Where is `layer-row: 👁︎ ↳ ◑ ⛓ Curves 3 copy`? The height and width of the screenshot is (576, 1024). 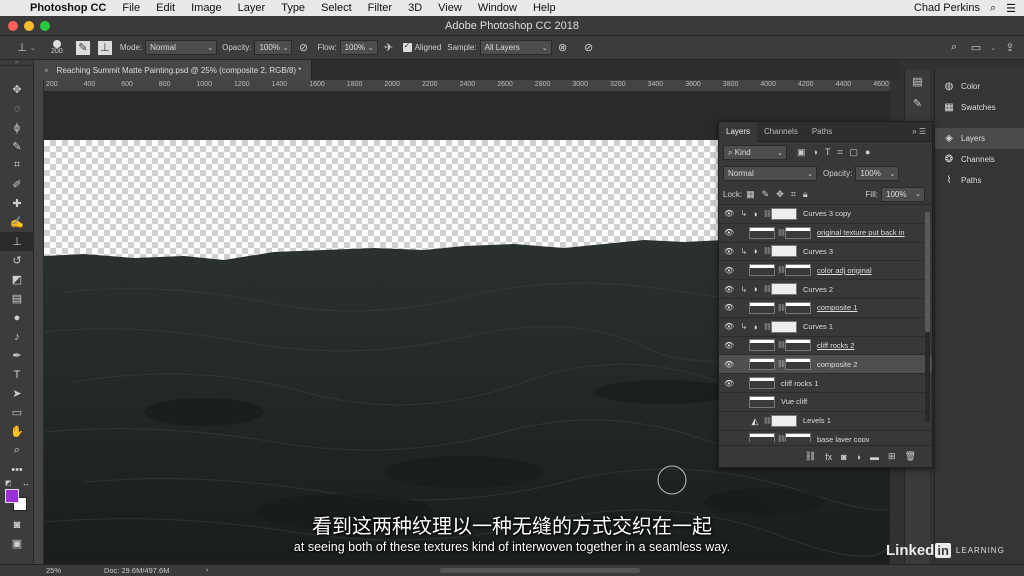
layer-row: 👁︎ ↳ ◑ ⛓ Curves 3 copy is located at coordinates (825, 214).